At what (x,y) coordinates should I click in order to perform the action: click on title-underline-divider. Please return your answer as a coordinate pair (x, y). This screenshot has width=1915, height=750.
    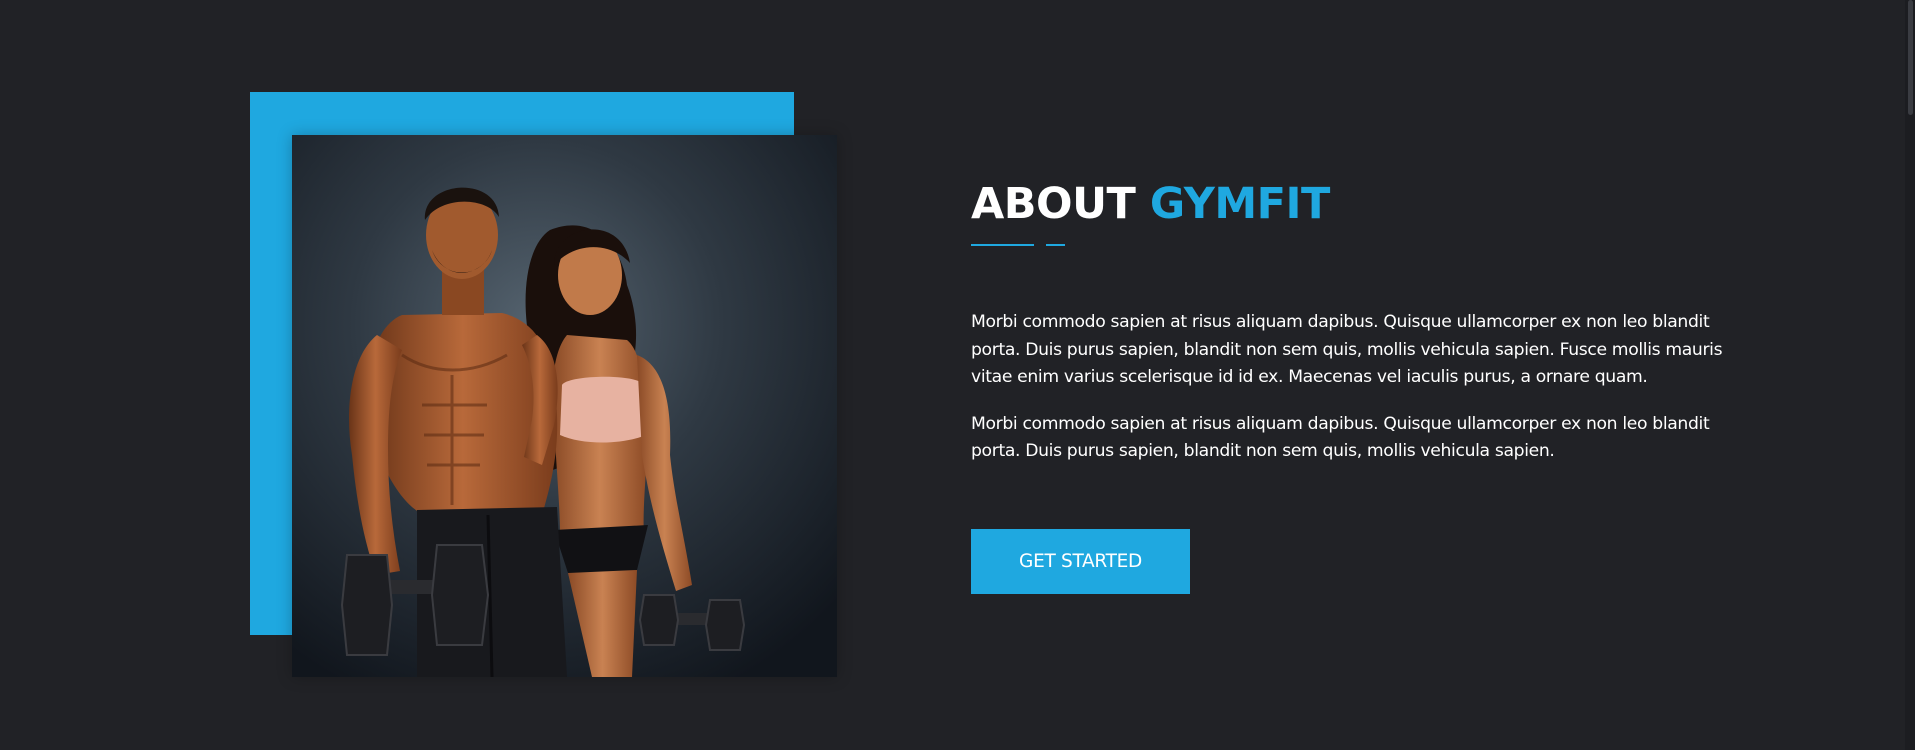
    Looking at the image, I should click on (1021, 245).